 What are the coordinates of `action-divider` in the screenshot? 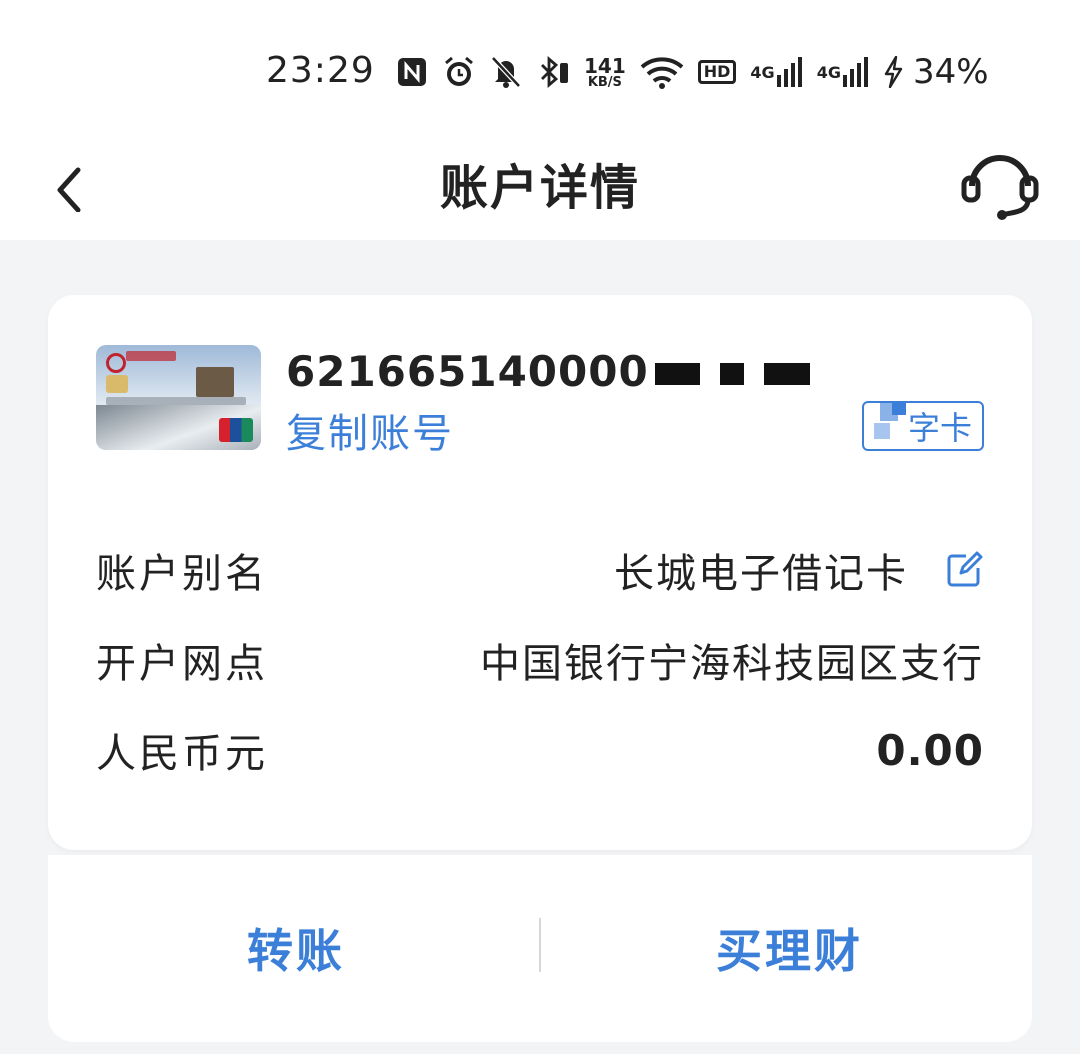 It's located at (540, 945).